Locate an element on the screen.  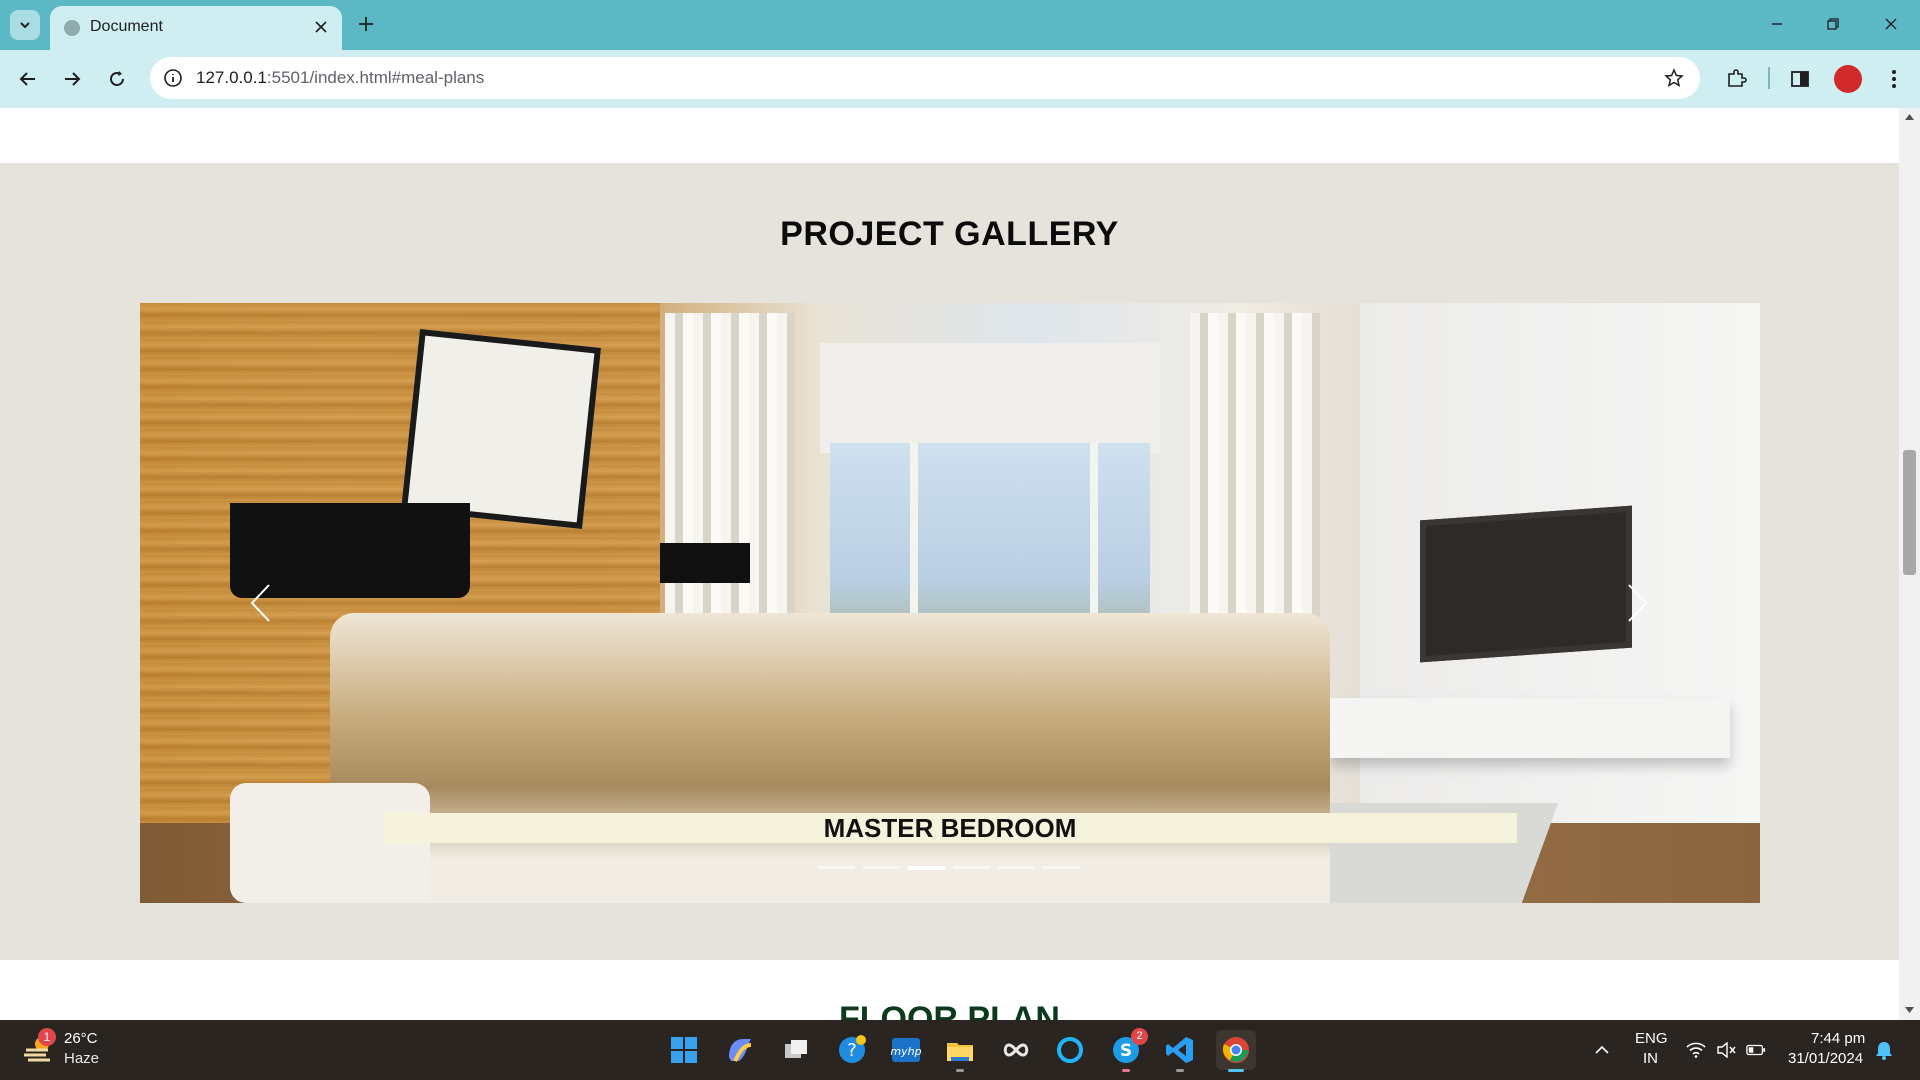
show-hidden-icons-button is located at coordinates (1602, 1050).